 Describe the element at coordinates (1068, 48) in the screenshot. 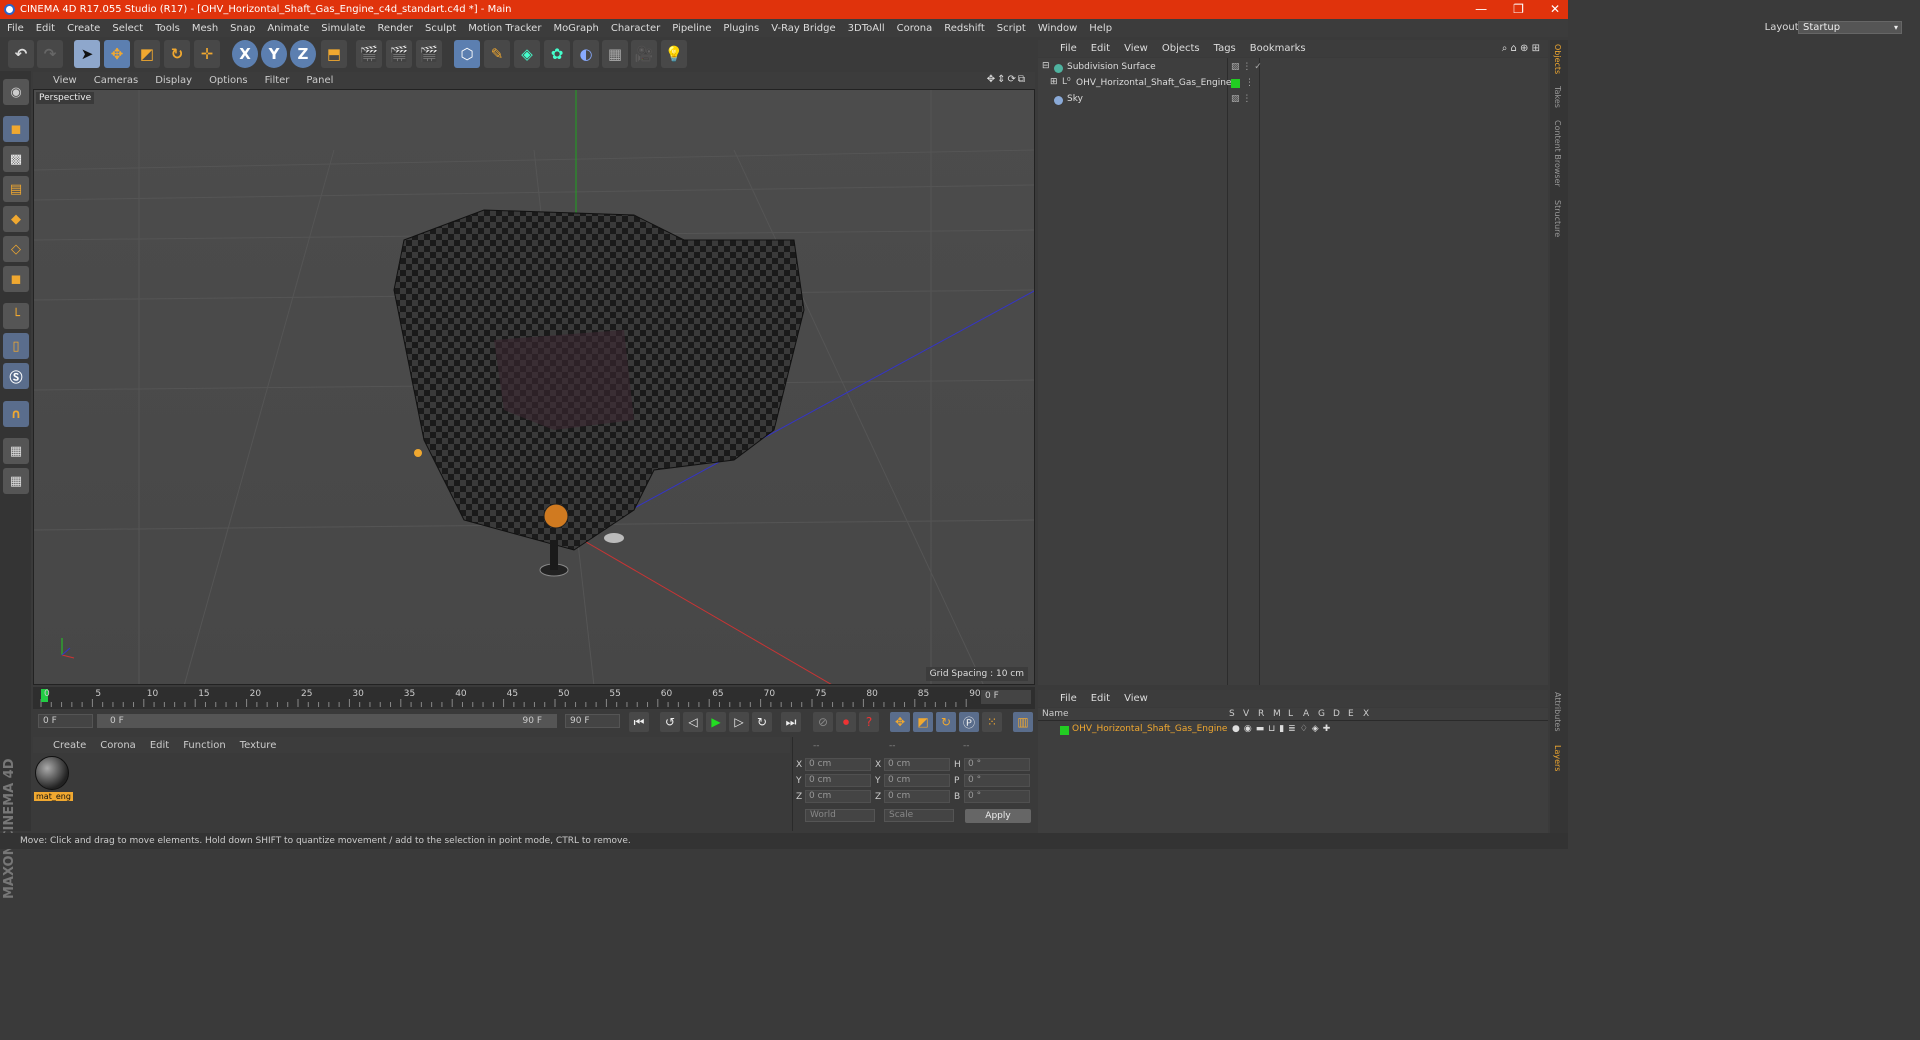

I see `om-menu-file: File` at that location.